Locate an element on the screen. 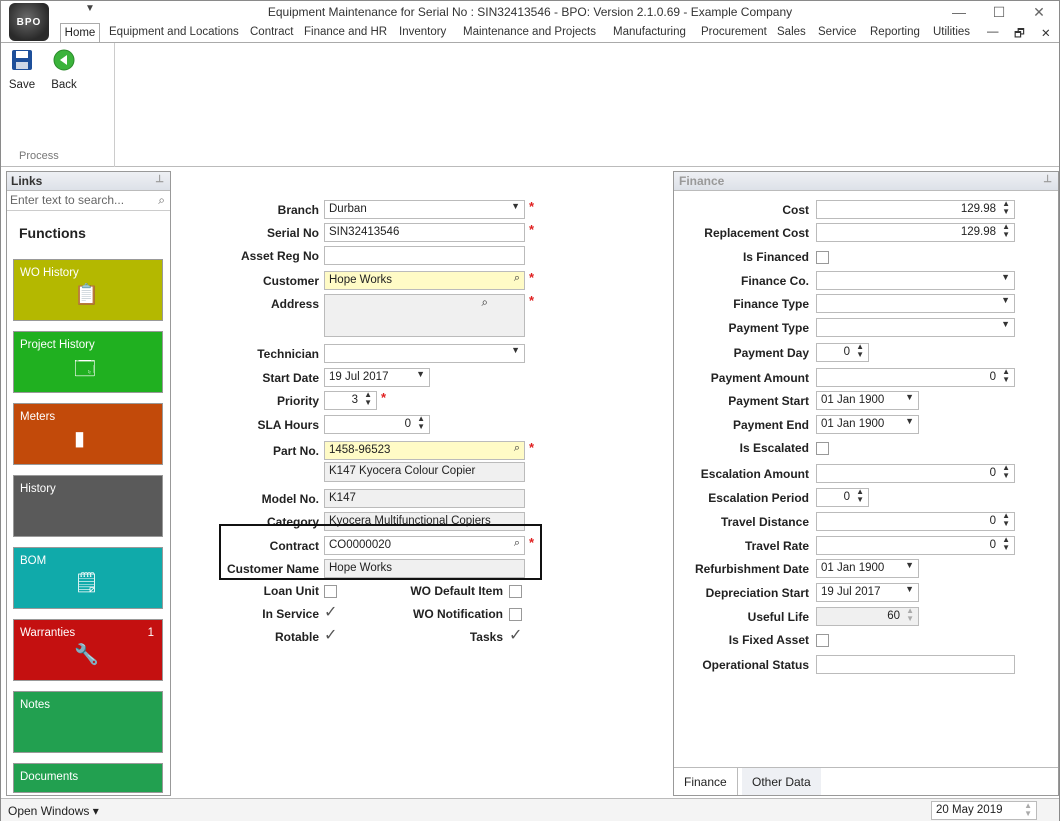 The image size is (1060, 821). menu-procurement: Procurement is located at coordinates (734, 32).